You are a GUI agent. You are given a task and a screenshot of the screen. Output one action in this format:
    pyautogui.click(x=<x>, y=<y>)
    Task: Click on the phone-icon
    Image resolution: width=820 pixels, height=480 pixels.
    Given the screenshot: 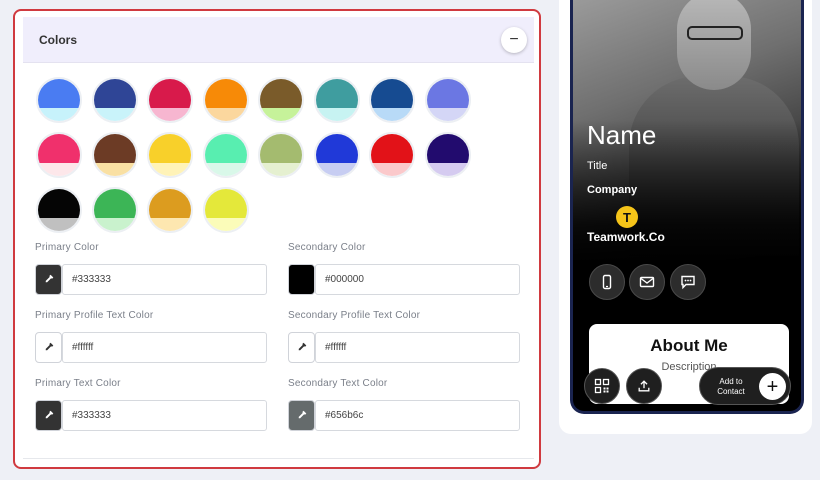 What is the action you would take?
    pyautogui.click(x=607, y=282)
    